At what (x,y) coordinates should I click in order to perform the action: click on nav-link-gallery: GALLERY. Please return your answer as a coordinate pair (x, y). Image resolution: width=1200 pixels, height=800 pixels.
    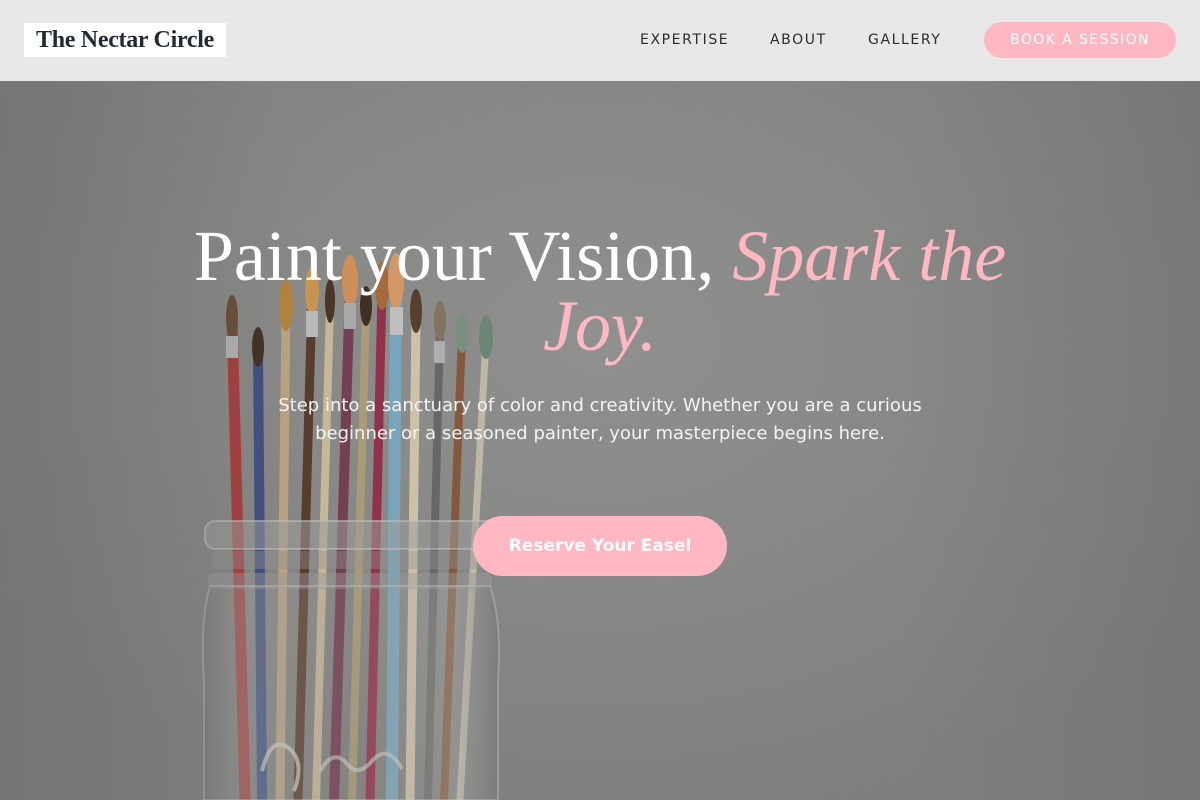
    Looking at the image, I should click on (904, 40).